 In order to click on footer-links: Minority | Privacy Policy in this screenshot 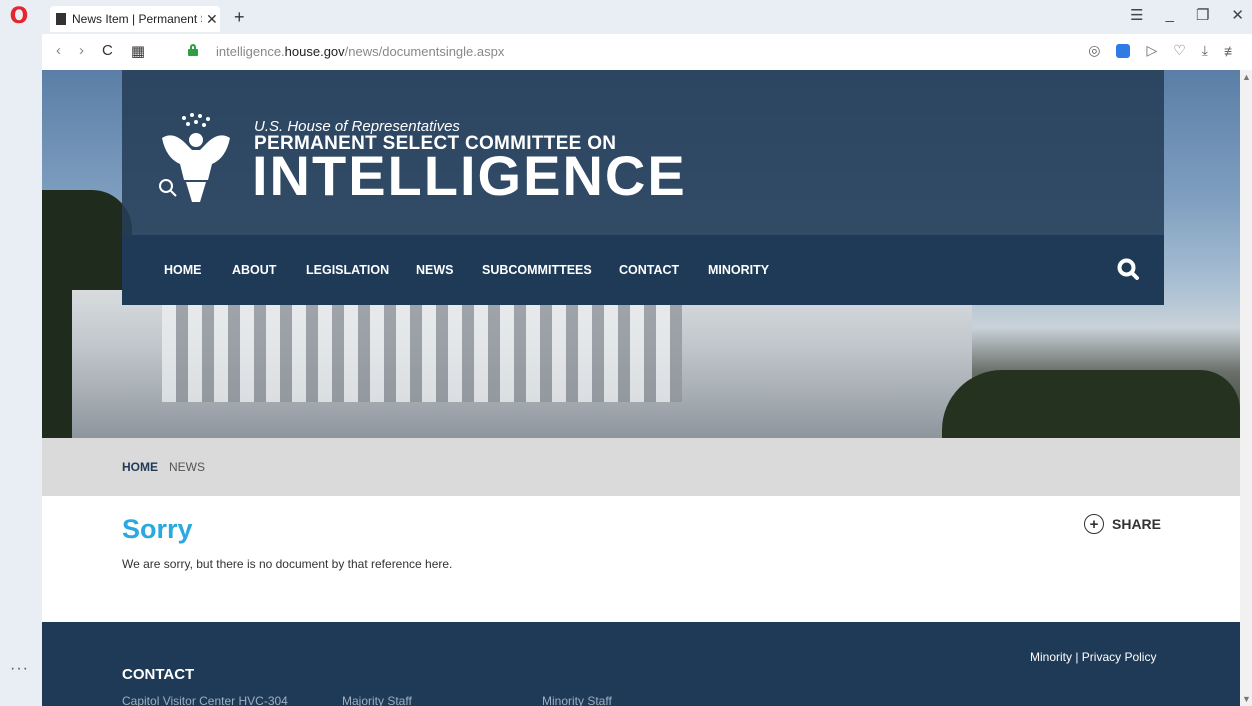, I will do `click(1093, 657)`.